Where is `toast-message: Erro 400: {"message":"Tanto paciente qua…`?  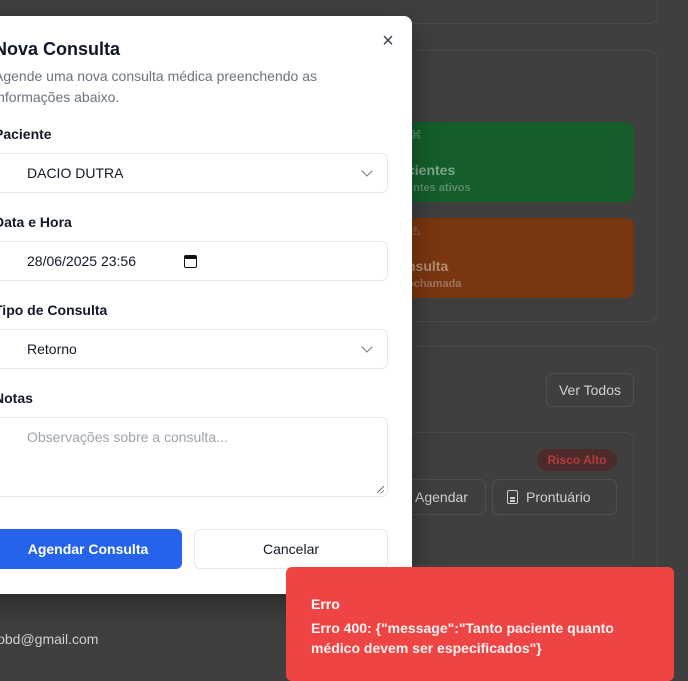 toast-message: Erro 400: {"message":"Tanto paciente qua… is located at coordinates (462, 638).